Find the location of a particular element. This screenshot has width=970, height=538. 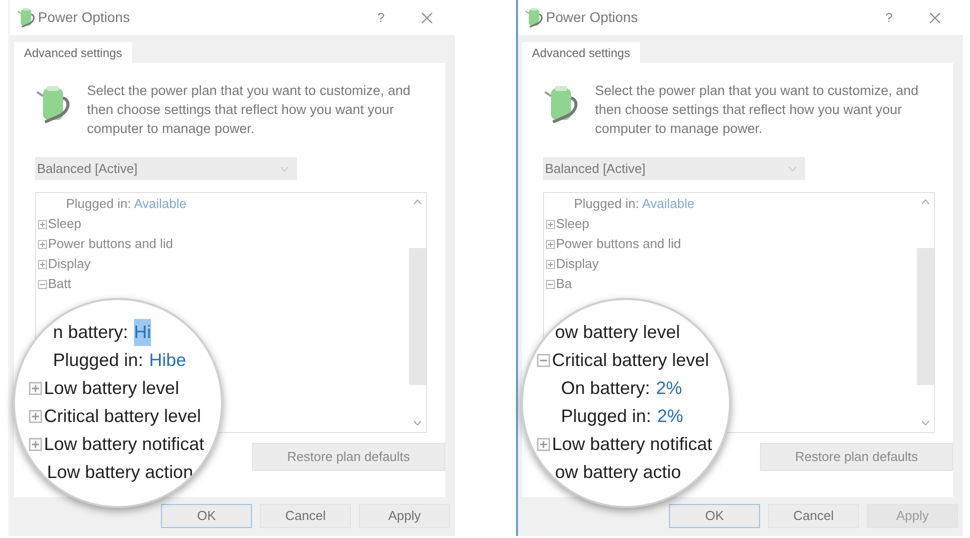

setting-label: n battery: is located at coordinates (90, 332).